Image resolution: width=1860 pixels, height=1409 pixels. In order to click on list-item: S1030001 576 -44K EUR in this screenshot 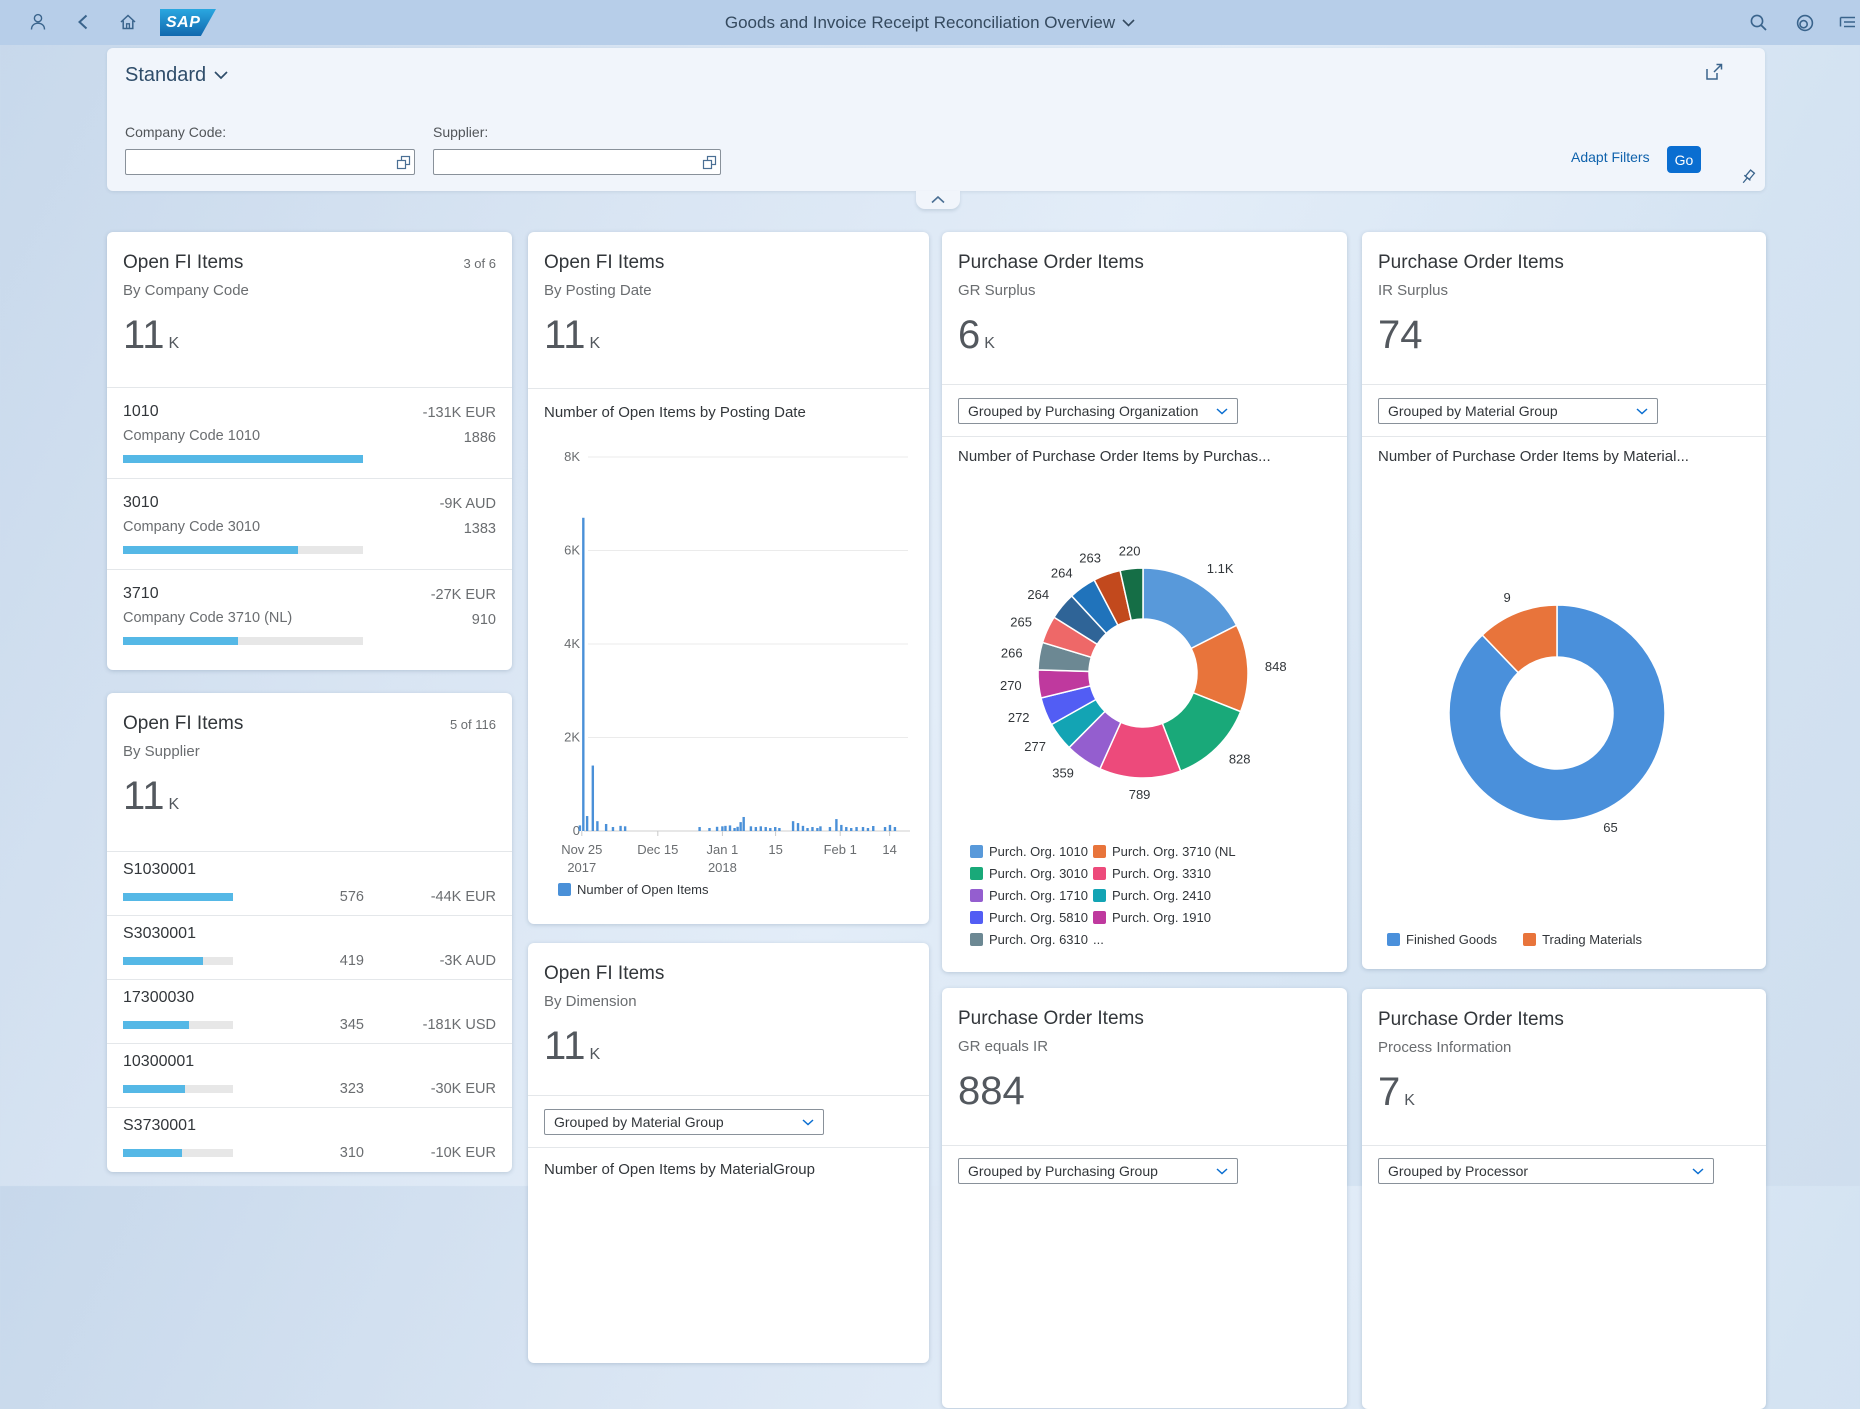, I will do `click(309, 883)`.